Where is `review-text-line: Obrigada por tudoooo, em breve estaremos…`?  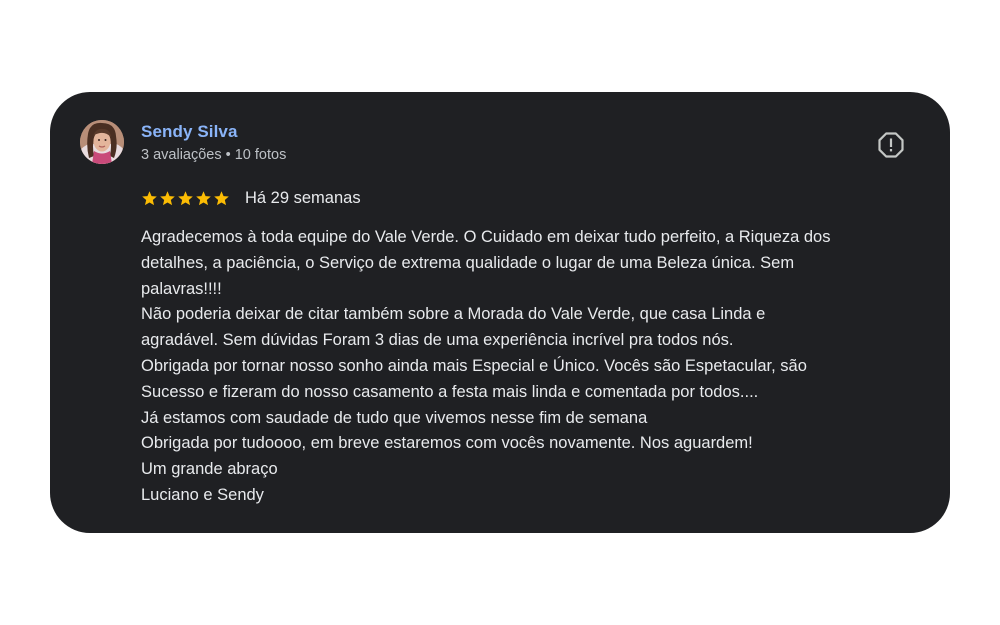 review-text-line: Obrigada por tudoooo, em breve estaremos… is located at coordinates (447, 443).